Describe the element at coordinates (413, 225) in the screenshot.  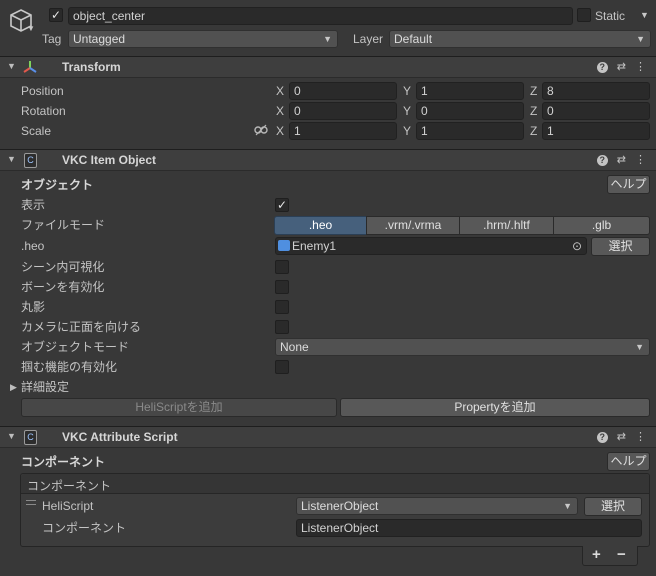
I see `file-mode-vrm-tab: .vrm/.vrma` at that location.